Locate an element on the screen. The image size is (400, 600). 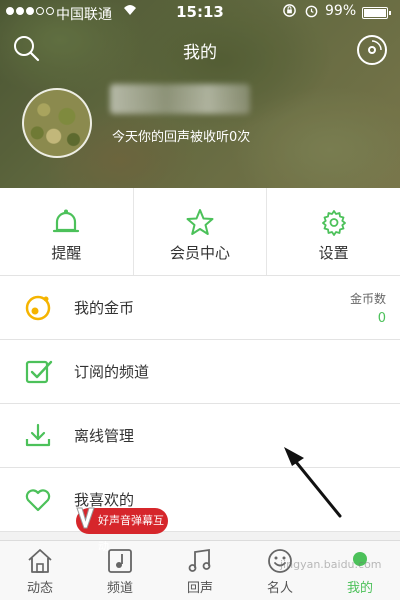
reminder-button: 提醒 is located at coordinates (67, 231).